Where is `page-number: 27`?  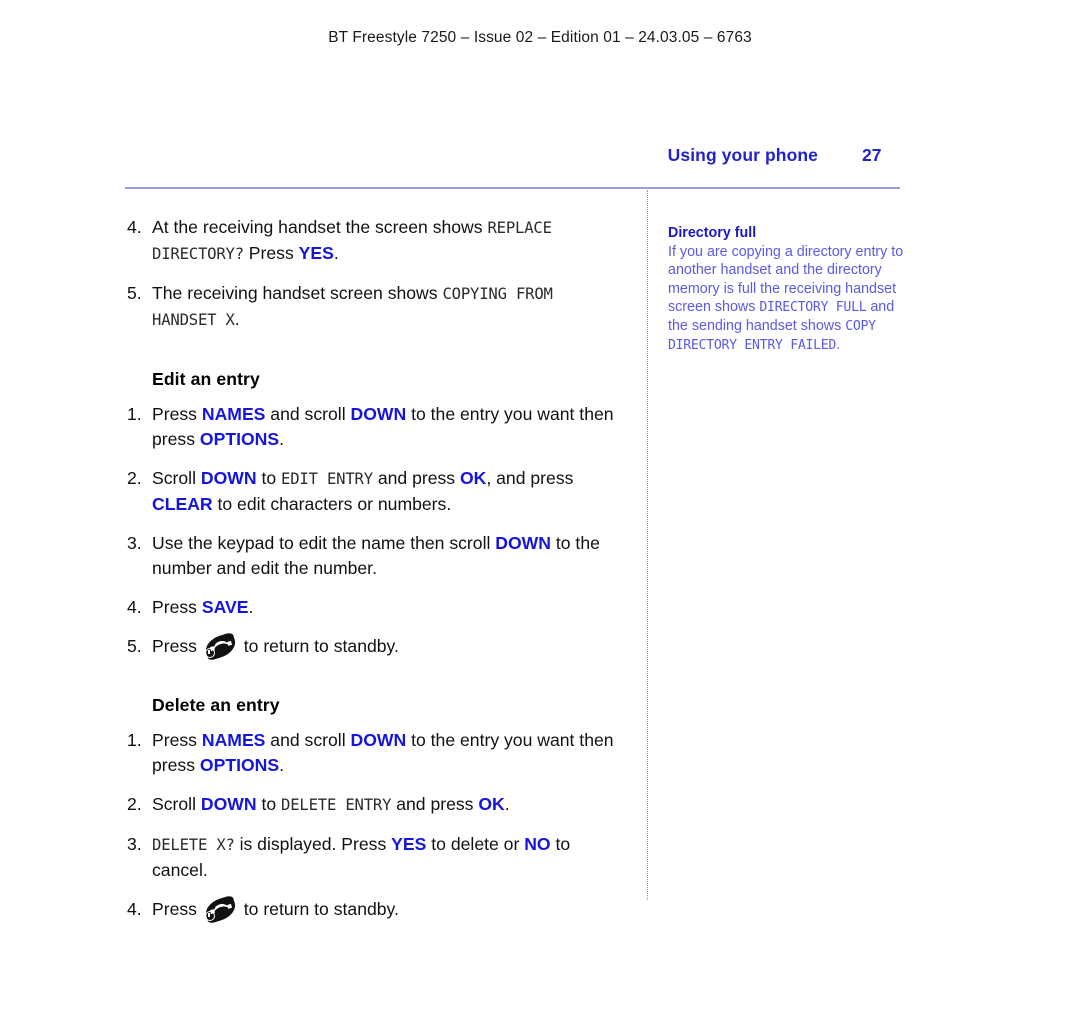
page-number: 27 is located at coordinates (872, 155).